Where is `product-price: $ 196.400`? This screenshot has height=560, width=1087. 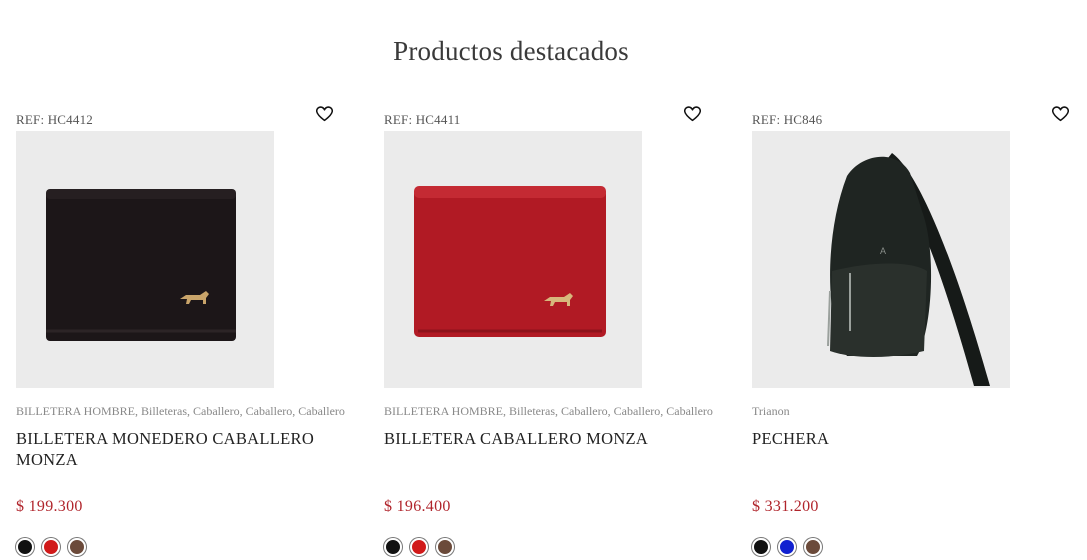
product-price: $ 196.400 is located at coordinates (417, 506).